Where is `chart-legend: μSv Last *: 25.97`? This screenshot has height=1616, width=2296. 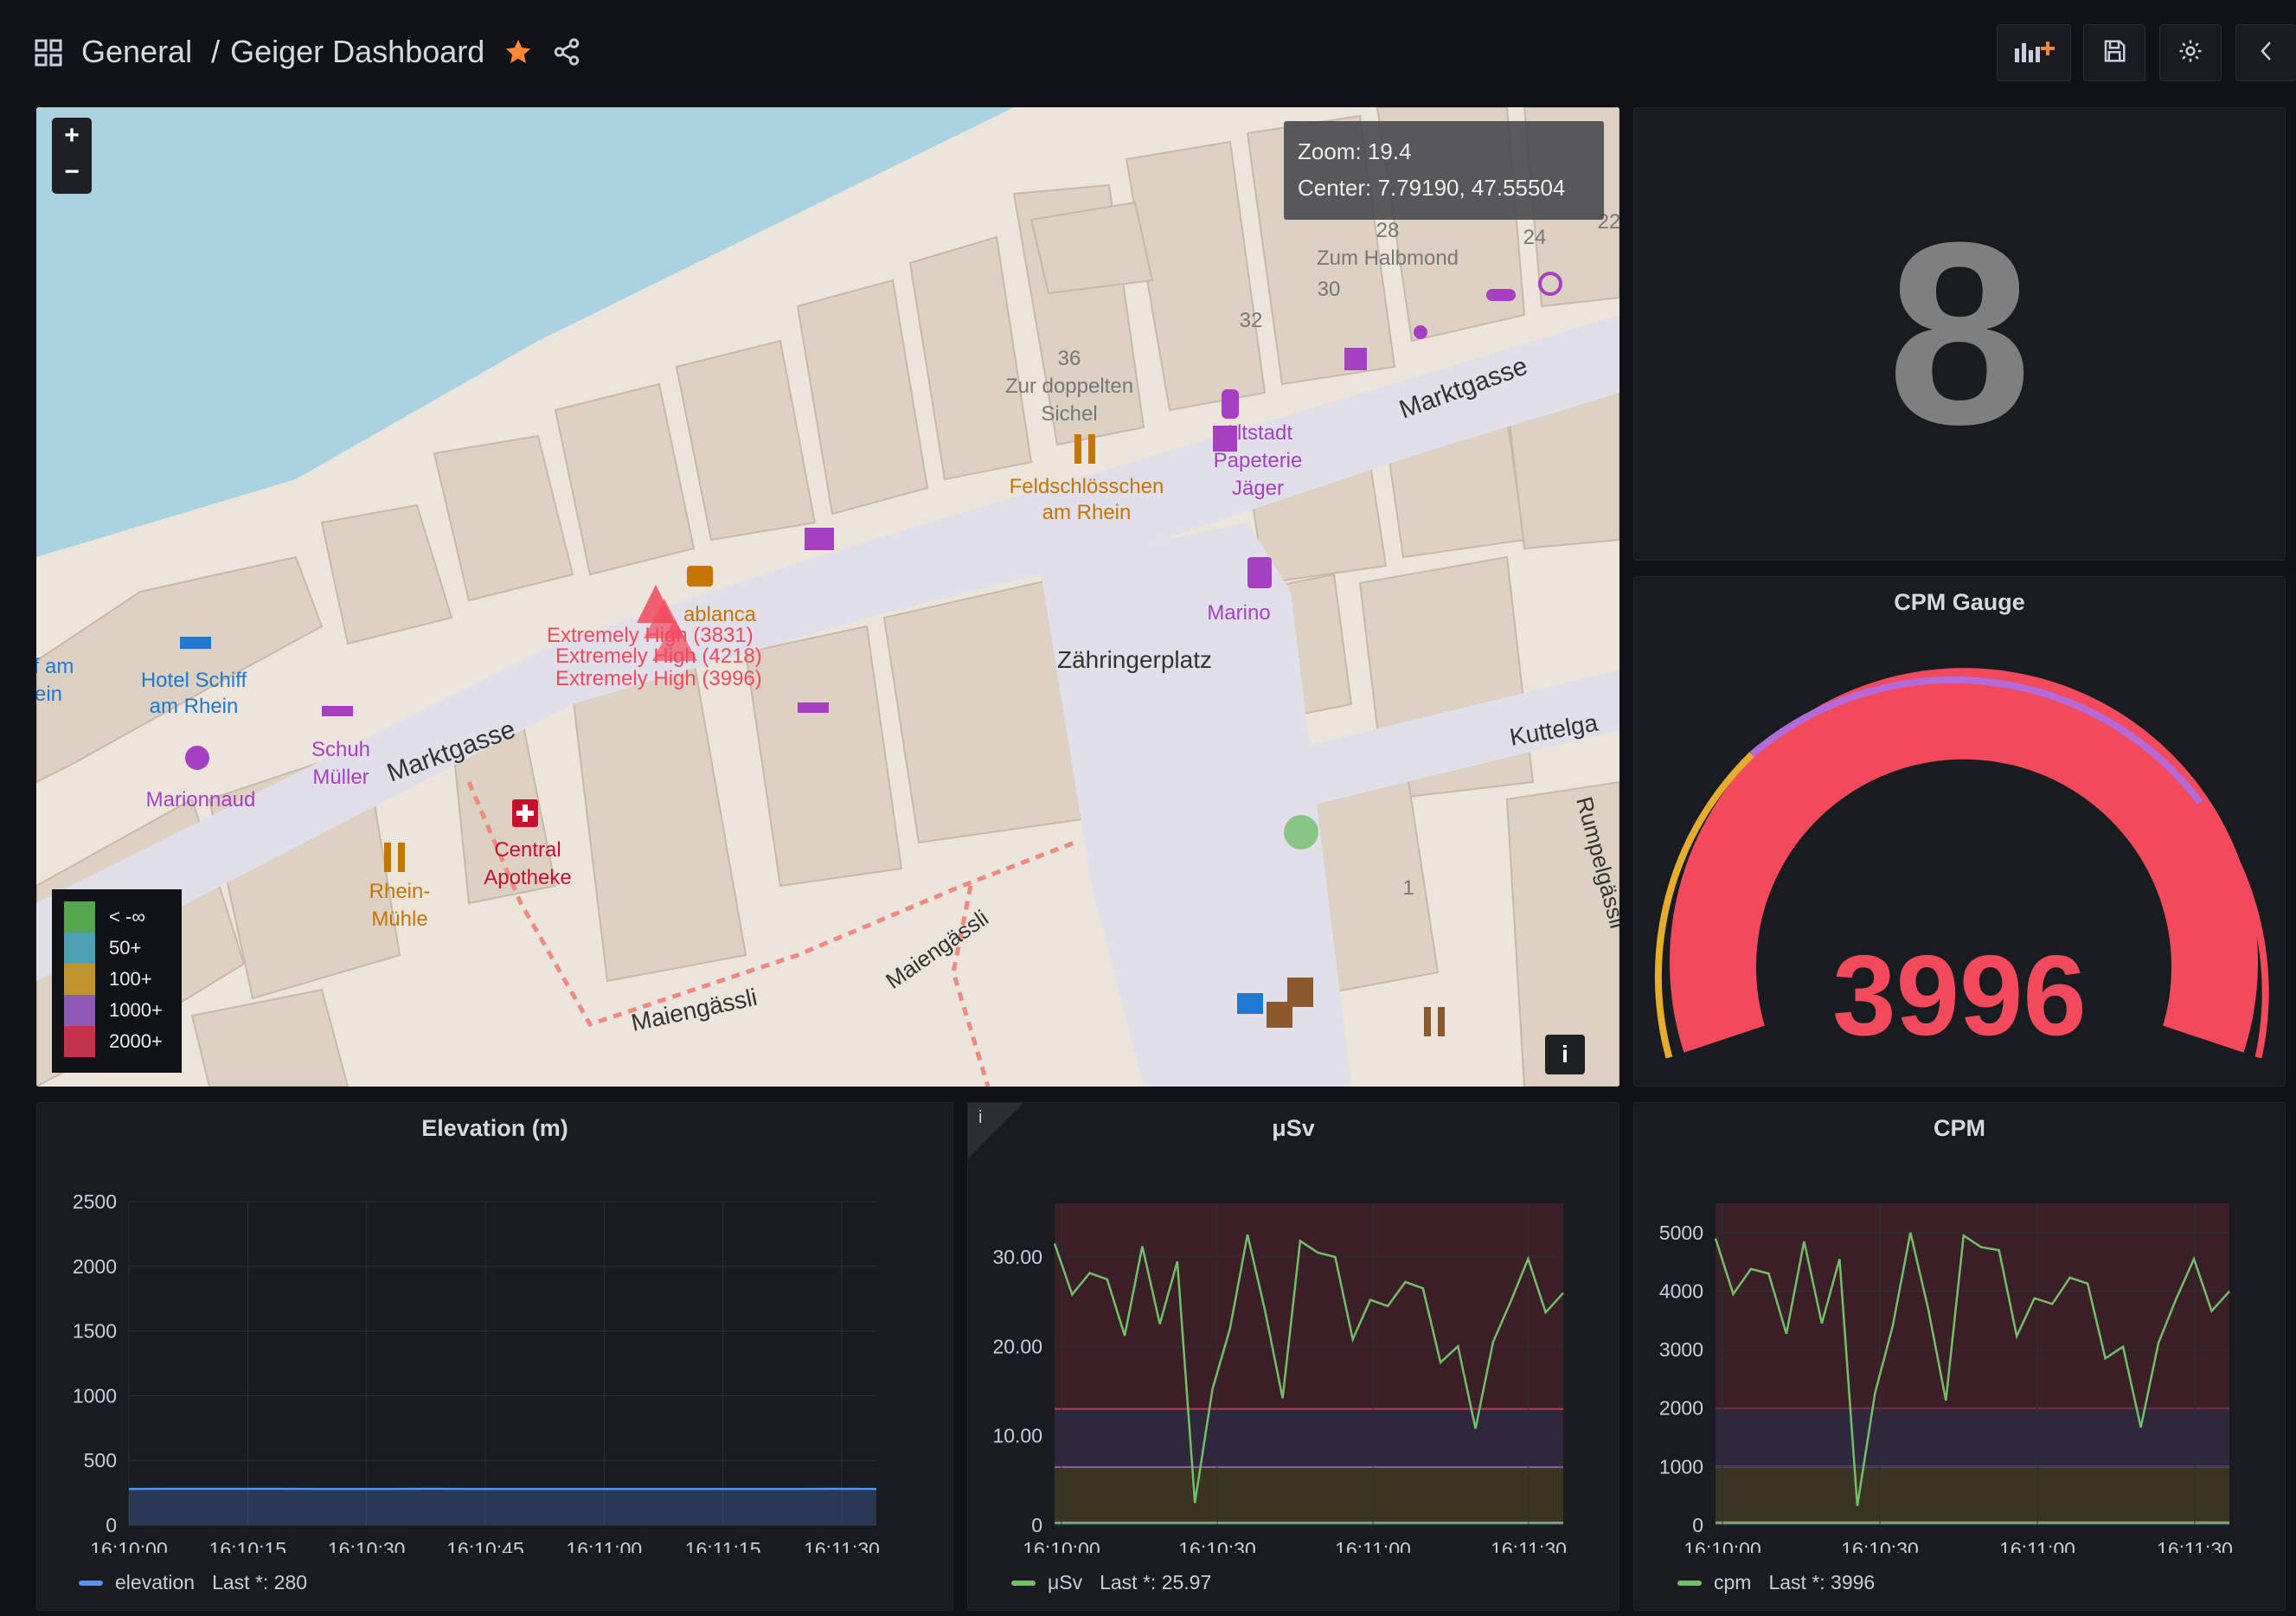 chart-legend: μSv Last *: 25.97 is located at coordinates (1111, 1582).